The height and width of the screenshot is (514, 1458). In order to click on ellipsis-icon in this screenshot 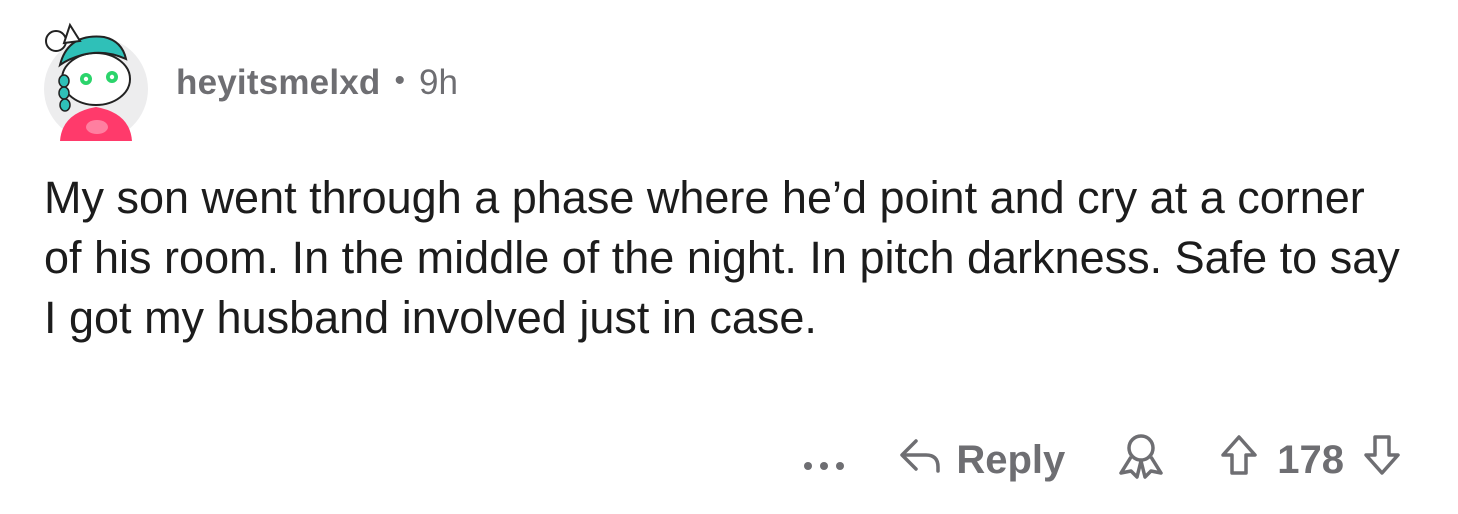, I will do `click(824, 460)`.